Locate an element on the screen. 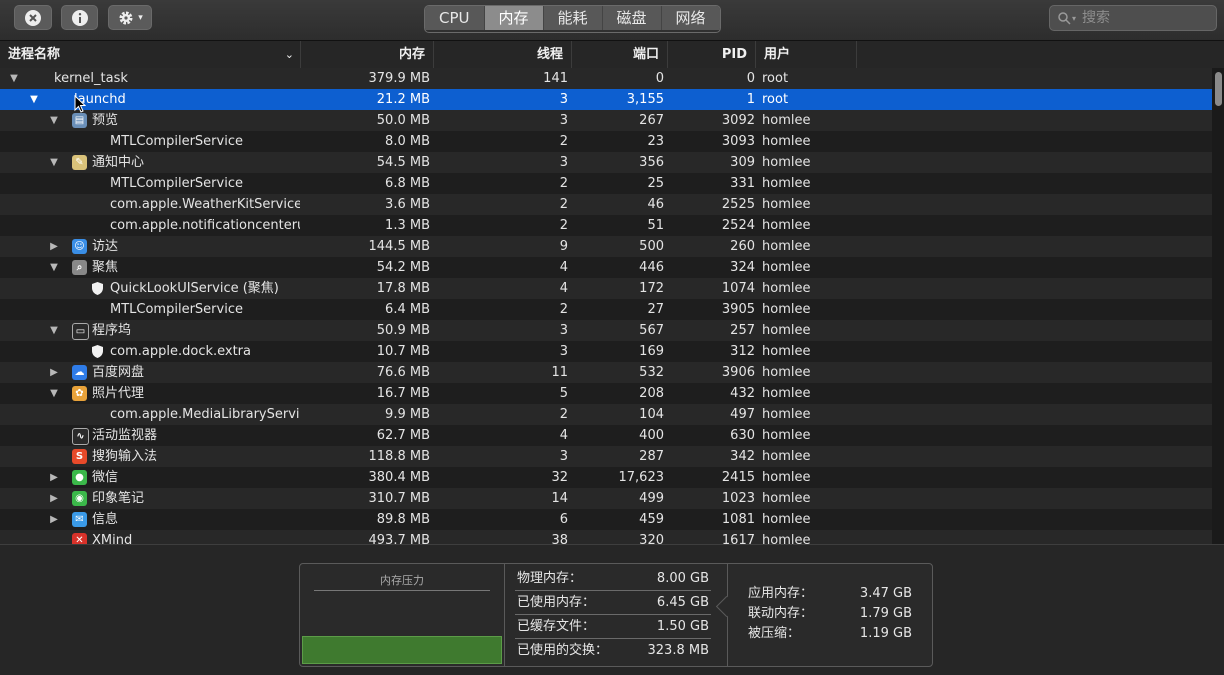  process-name-cell: ▶ ☺ 访达 is located at coordinates (150, 246).